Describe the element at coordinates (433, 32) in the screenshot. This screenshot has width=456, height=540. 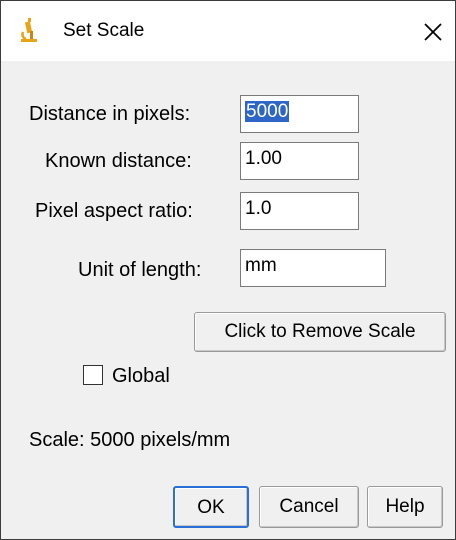
I see `close-icon` at that location.